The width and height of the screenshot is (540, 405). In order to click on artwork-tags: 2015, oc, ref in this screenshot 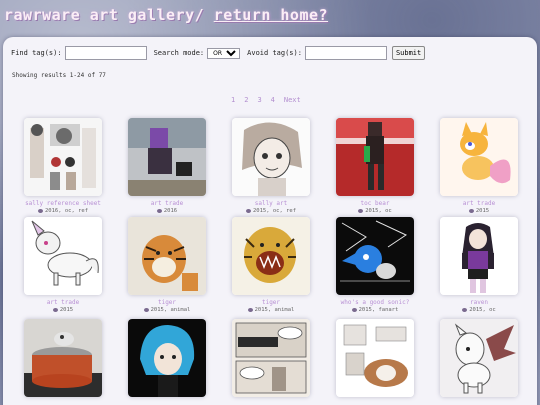, I will do `click(274, 211)`.